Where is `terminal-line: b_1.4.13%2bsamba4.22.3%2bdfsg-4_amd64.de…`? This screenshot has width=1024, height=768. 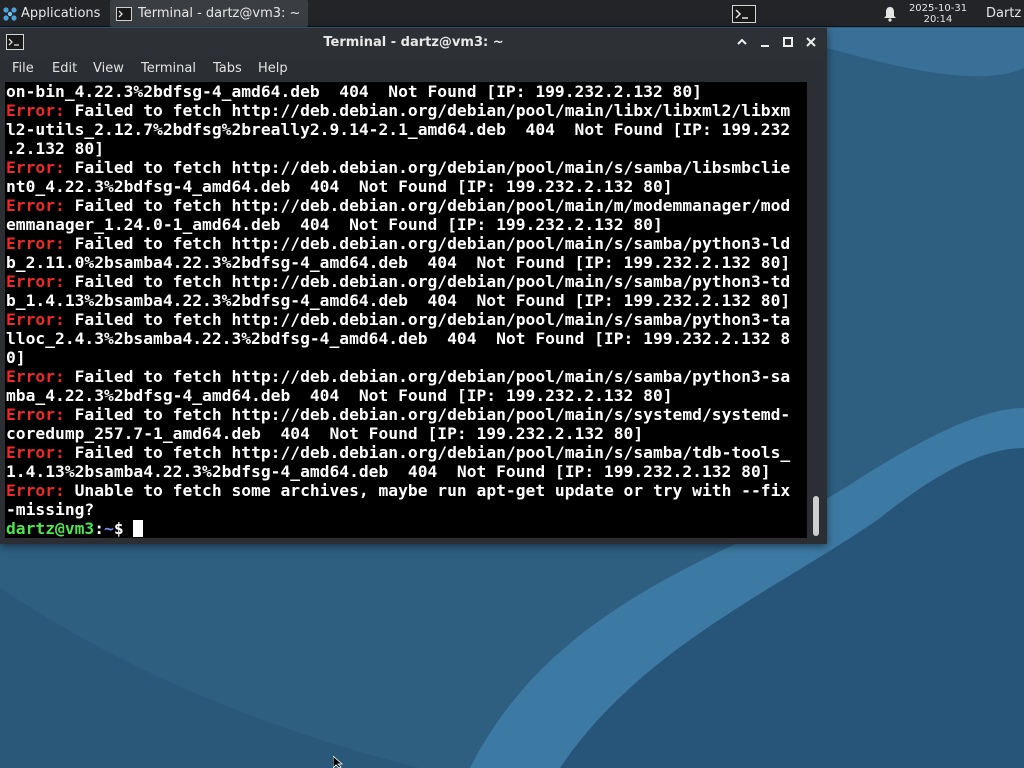 terminal-line: b_1.4.13%2bsamba4.22.3%2bdfsg-4_amd64.de… is located at coordinates (406, 300).